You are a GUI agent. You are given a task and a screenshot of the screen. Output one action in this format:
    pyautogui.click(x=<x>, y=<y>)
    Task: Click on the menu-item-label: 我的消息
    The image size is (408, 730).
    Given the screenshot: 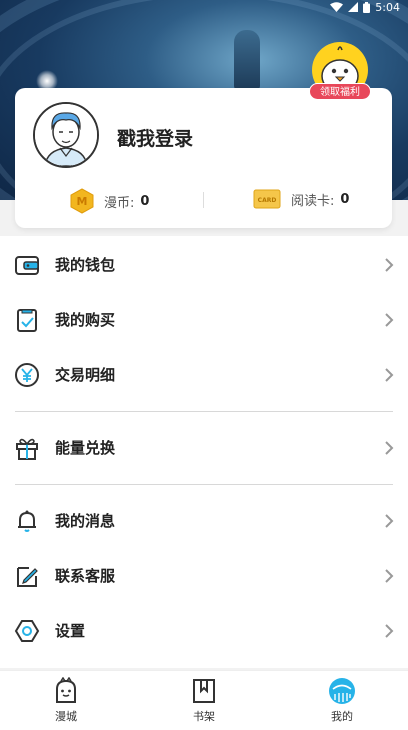 What is the action you would take?
    pyautogui.click(x=85, y=521)
    